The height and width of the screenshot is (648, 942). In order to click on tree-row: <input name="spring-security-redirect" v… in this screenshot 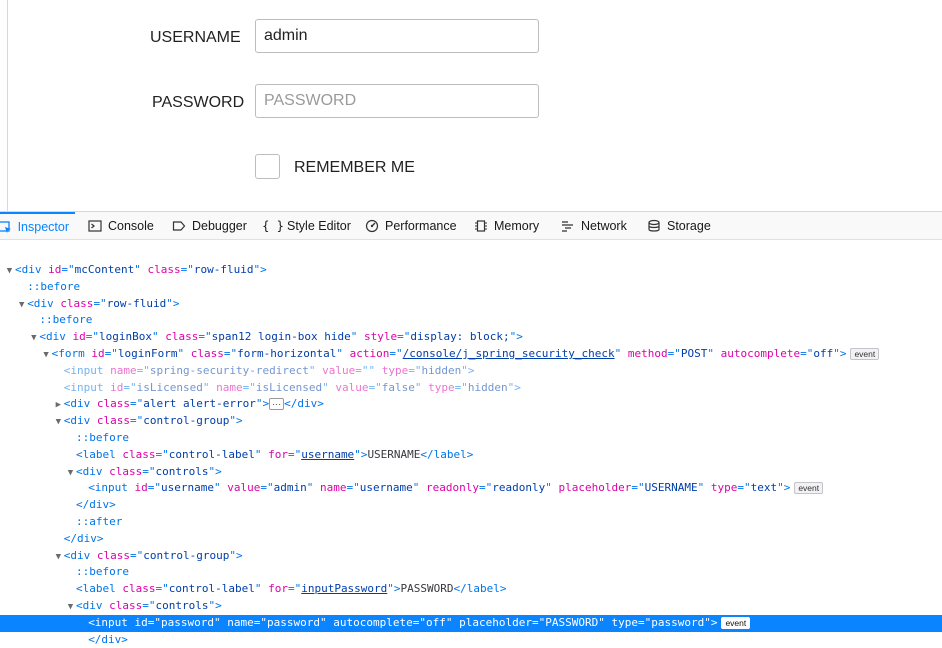, I will do `click(471, 371)`.